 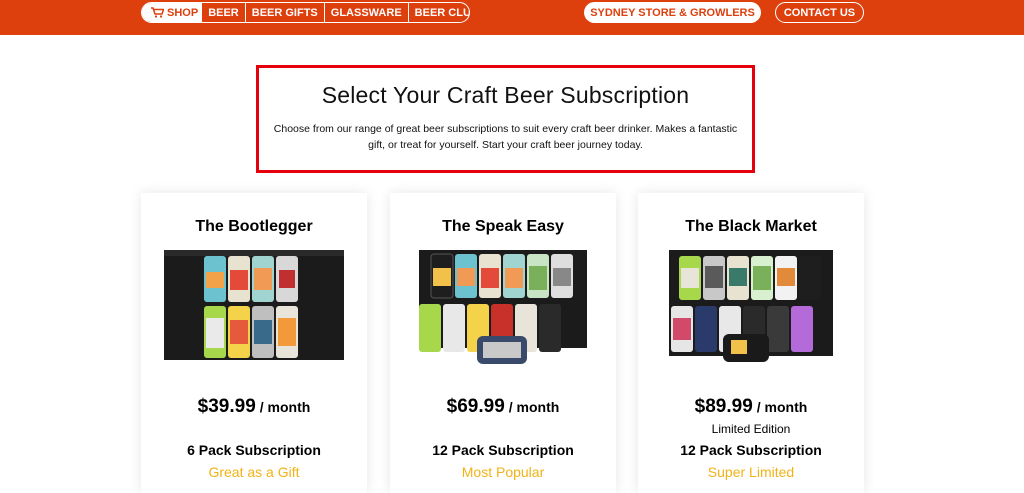 I want to click on nav-link-beer: BEER, so click(x=223, y=12).